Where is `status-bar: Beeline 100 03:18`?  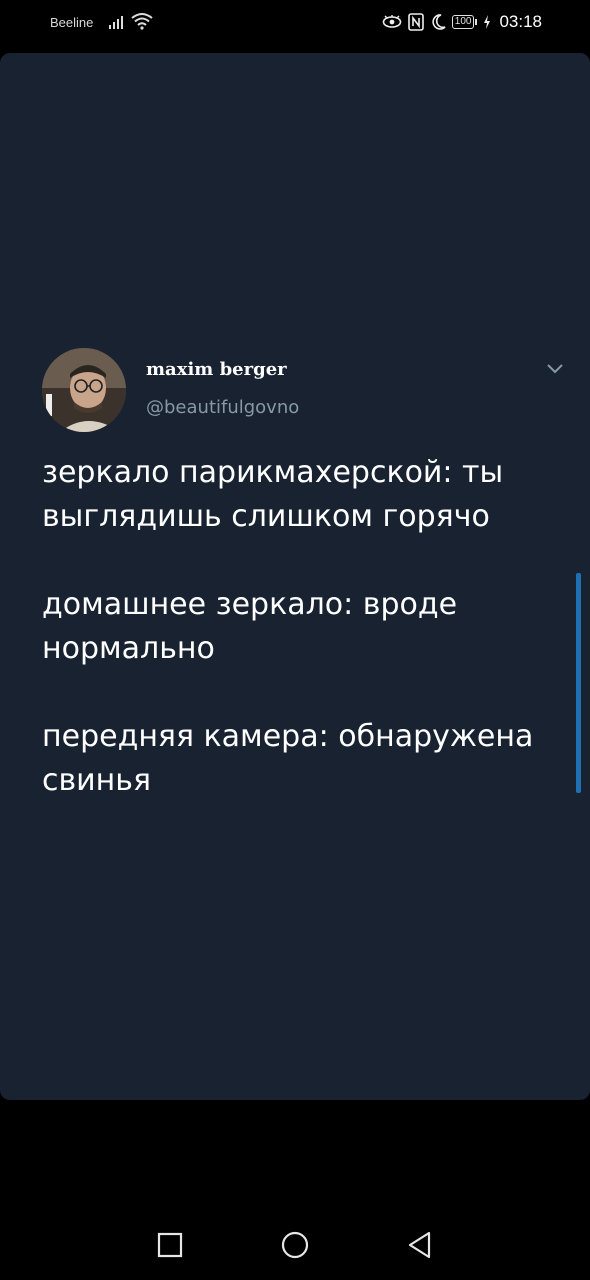
status-bar: Beeline 100 03:18 is located at coordinates (295, 23).